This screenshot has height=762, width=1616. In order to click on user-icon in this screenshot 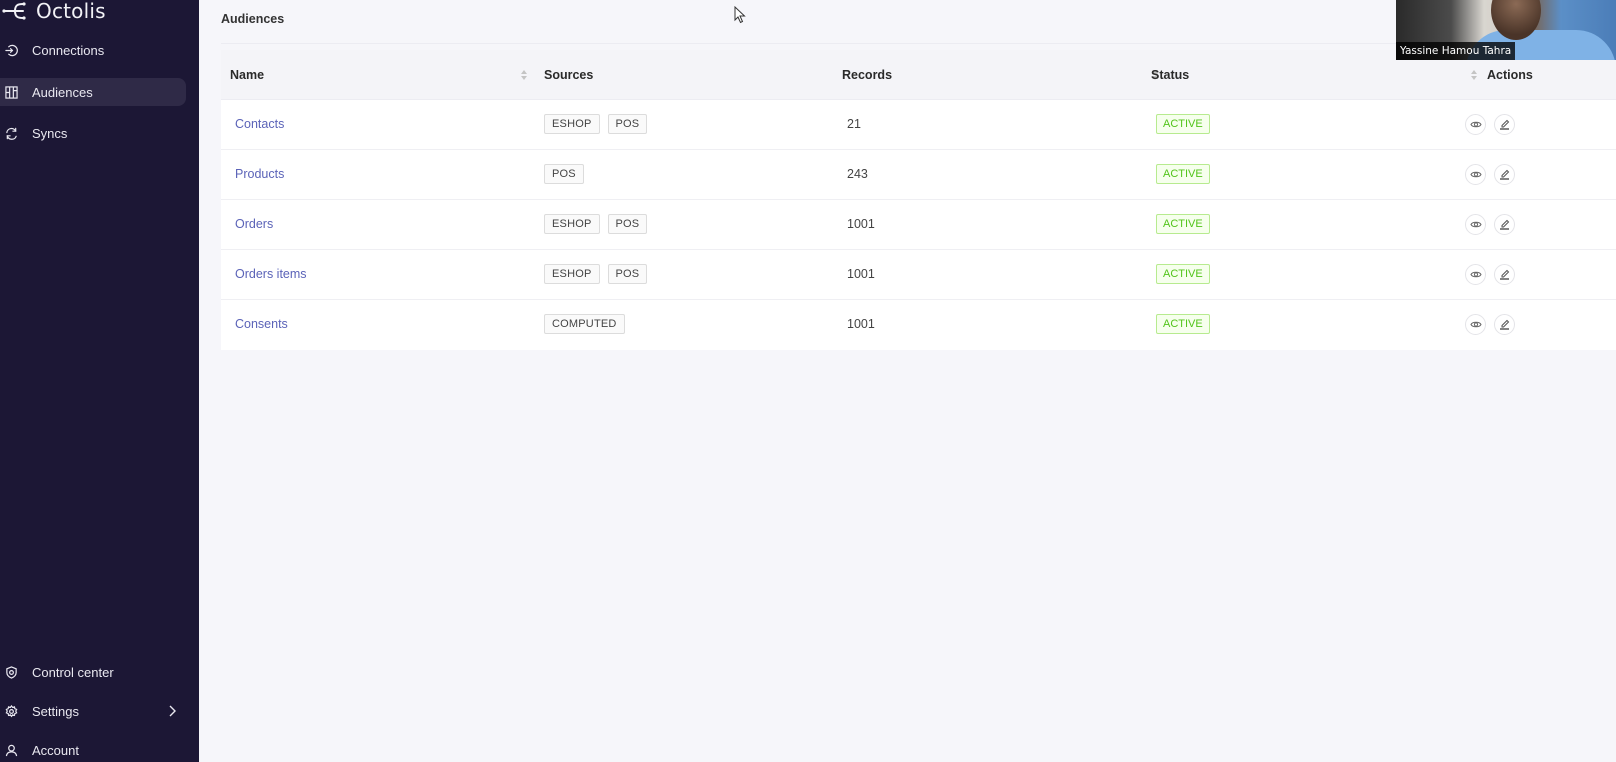, I will do `click(11, 750)`.